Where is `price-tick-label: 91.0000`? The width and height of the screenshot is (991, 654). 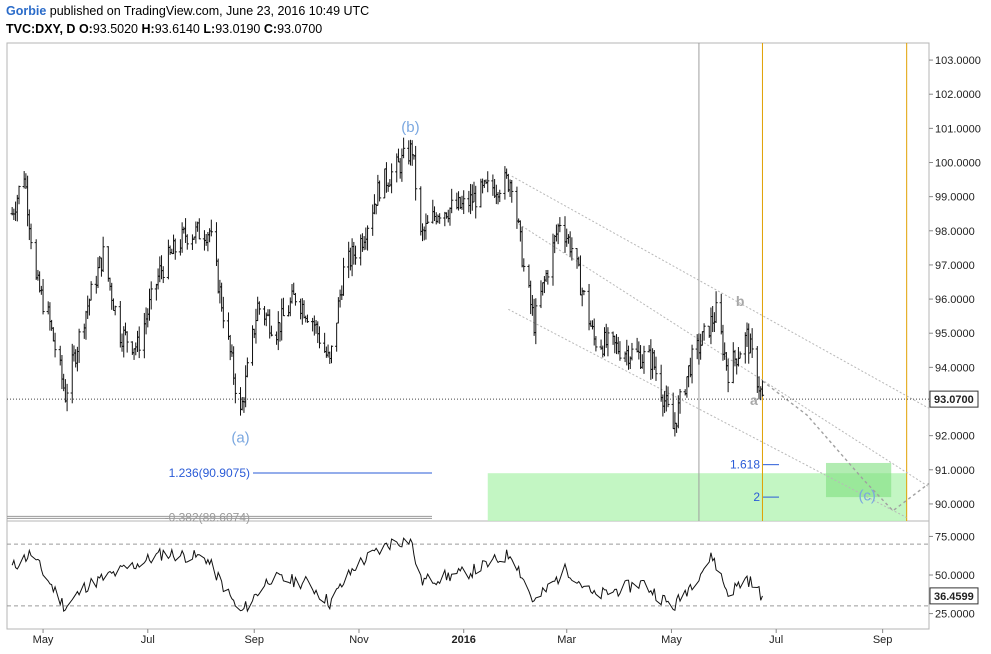
price-tick-label: 91.0000 is located at coordinates (955, 471).